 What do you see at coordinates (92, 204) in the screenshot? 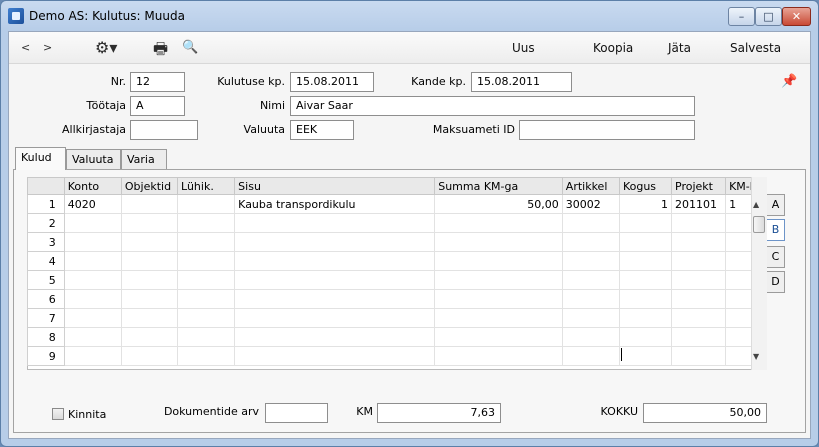
I see `cell-konto: 4020` at bounding box center [92, 204].